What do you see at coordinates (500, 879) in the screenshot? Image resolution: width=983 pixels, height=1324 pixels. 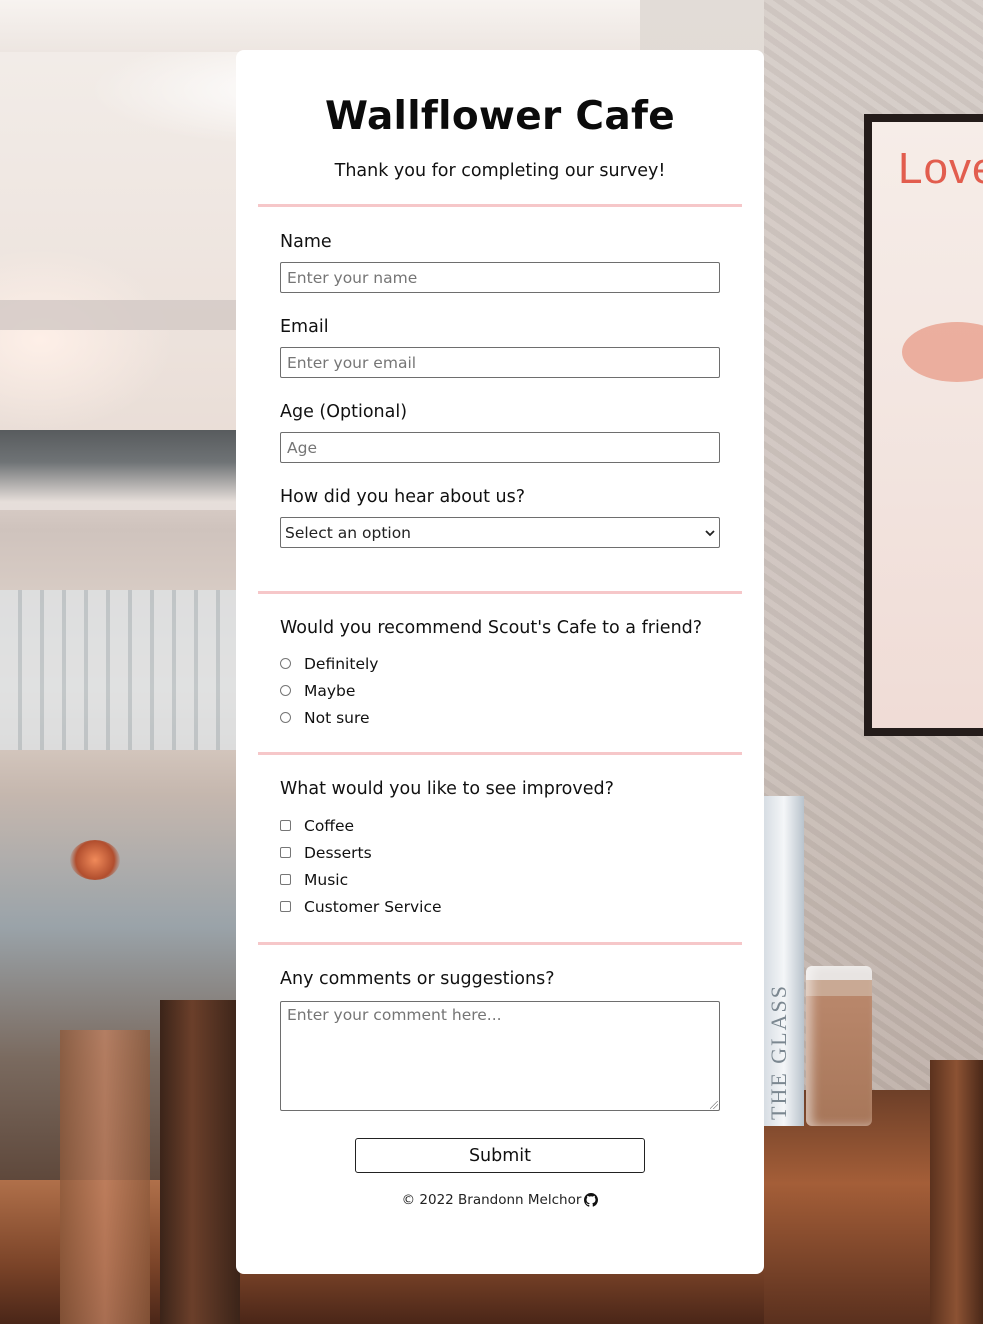 I see `checkbox-option-music: Music` at bounding box center [500, 879].